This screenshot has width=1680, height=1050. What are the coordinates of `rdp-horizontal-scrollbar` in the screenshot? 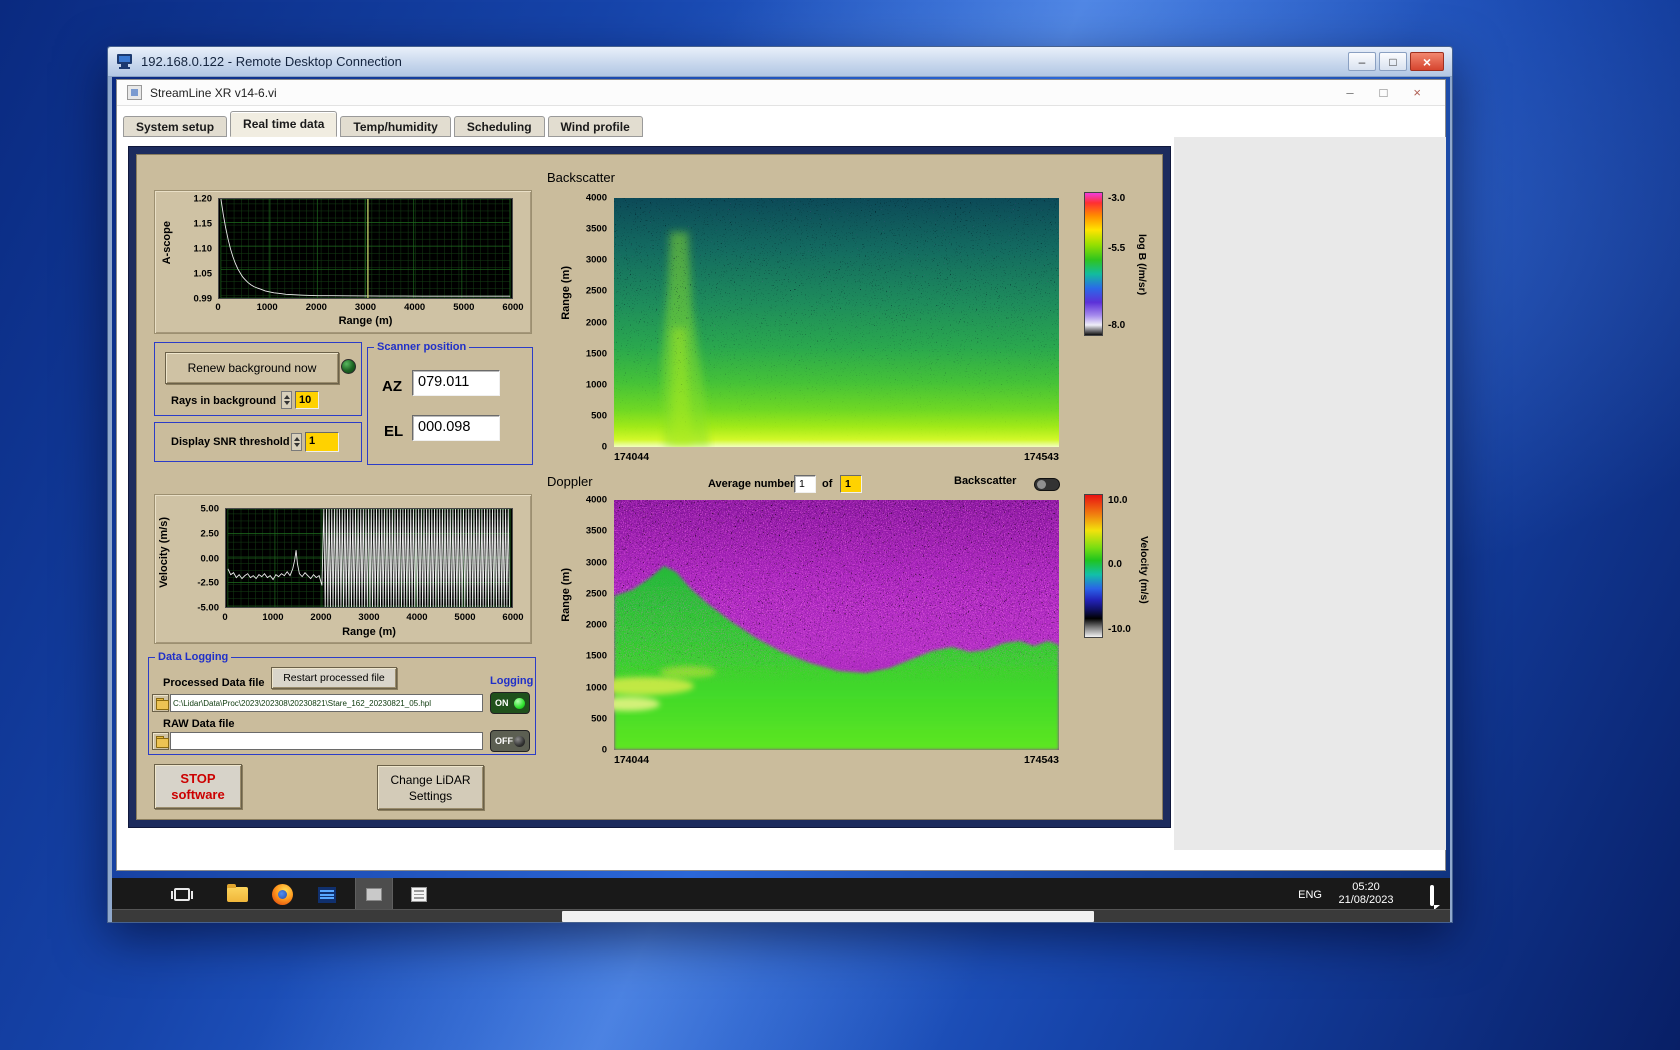 It's located at (781, 915).